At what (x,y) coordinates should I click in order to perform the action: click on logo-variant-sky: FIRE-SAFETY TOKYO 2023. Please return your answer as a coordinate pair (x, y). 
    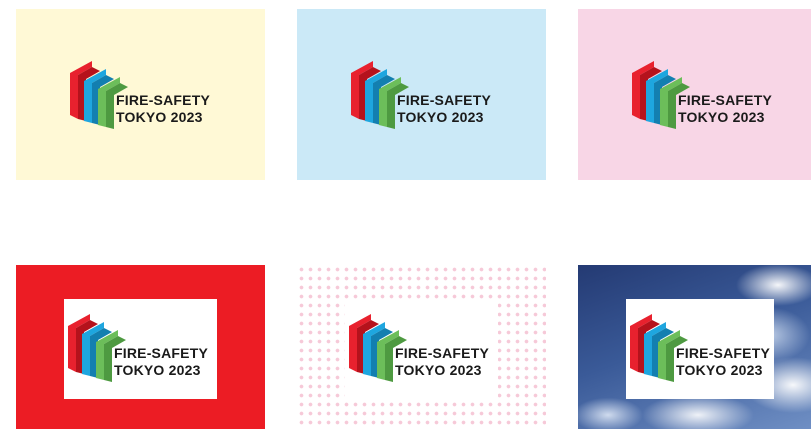
    Looking at the image, I should click on (694, 347).